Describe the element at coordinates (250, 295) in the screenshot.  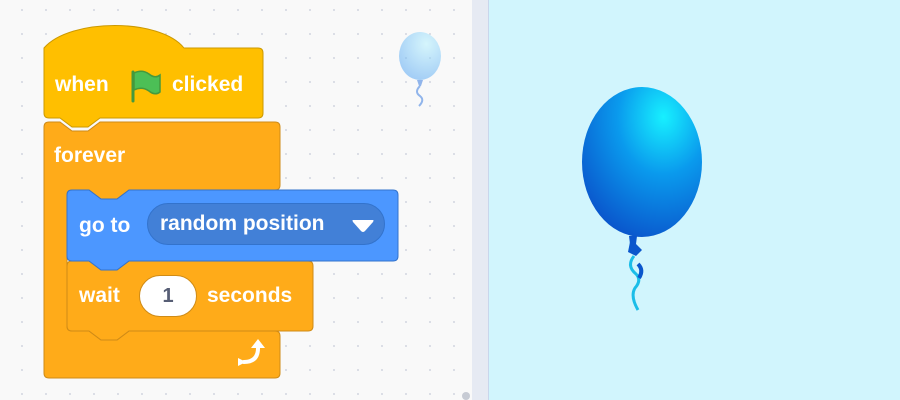
I see `wait-unit-label: seconds` at that location.